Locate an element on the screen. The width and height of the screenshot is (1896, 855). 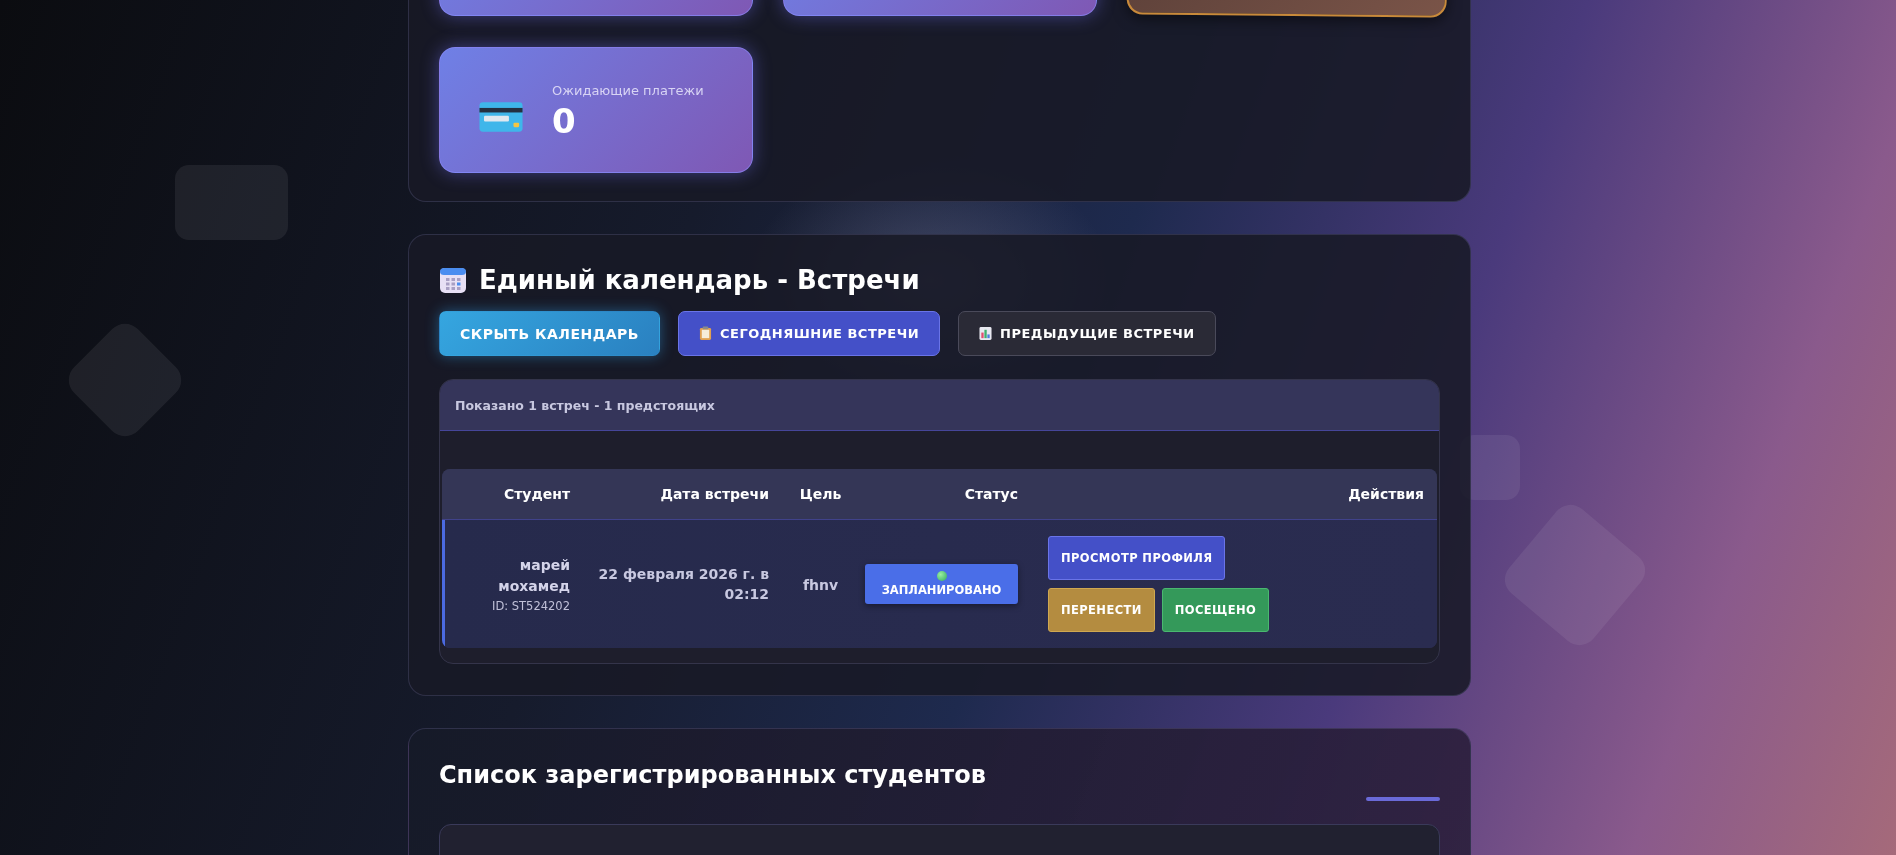
action-button: ПРОСМОТР ПРОФИЛЯ is located at coordinates (1137, 558).